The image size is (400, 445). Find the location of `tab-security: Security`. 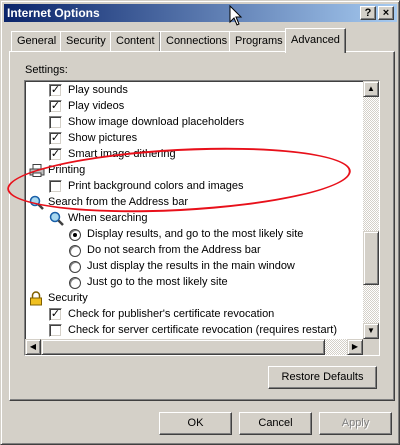

tab-security: Security is located at coordinates (86, 41).